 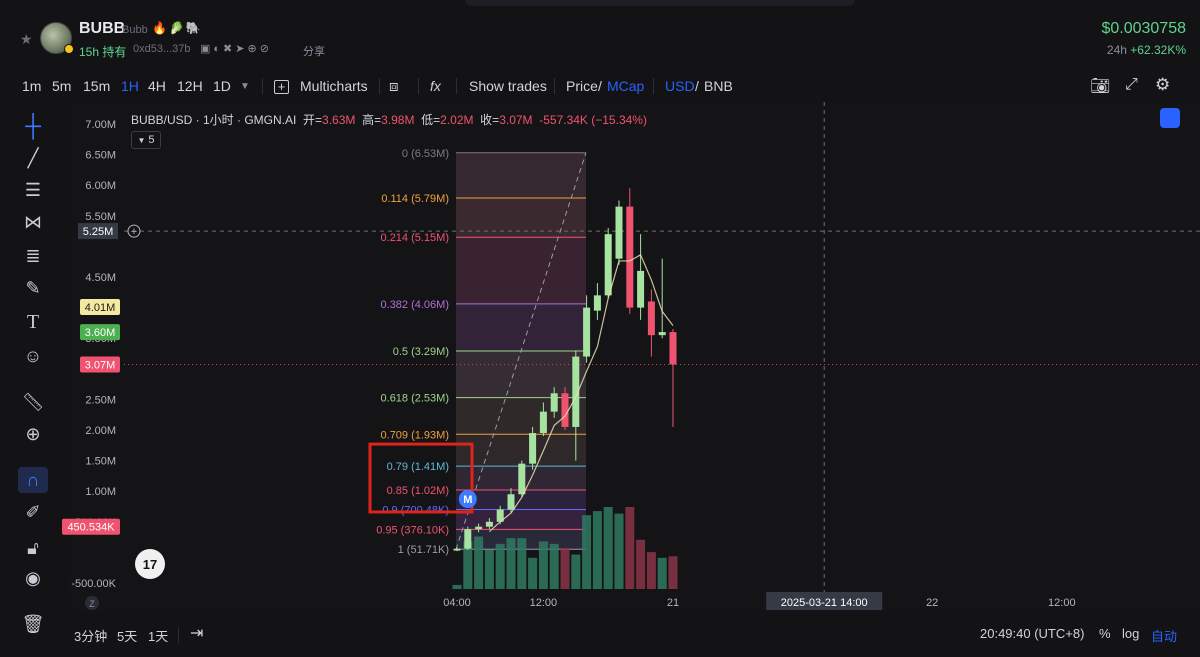 I want to click on y-tick-label: 4.50M, so click(x=100, y=278).